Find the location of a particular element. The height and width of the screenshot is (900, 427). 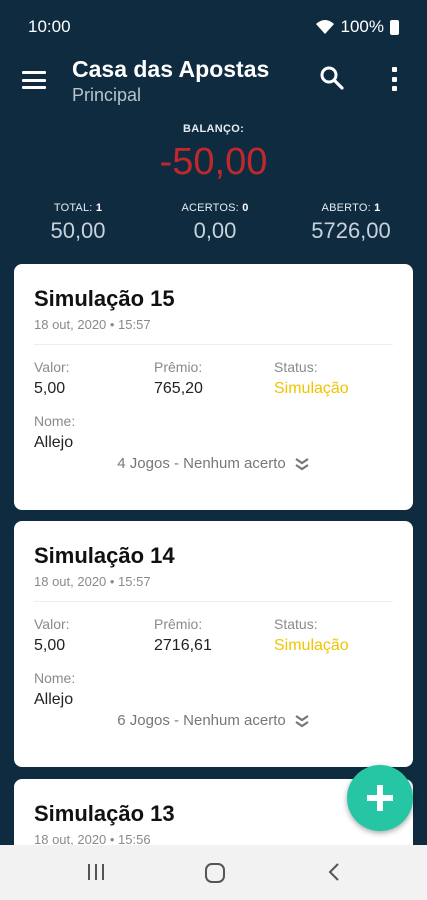

search-icon is located at coordinates (332, 78).